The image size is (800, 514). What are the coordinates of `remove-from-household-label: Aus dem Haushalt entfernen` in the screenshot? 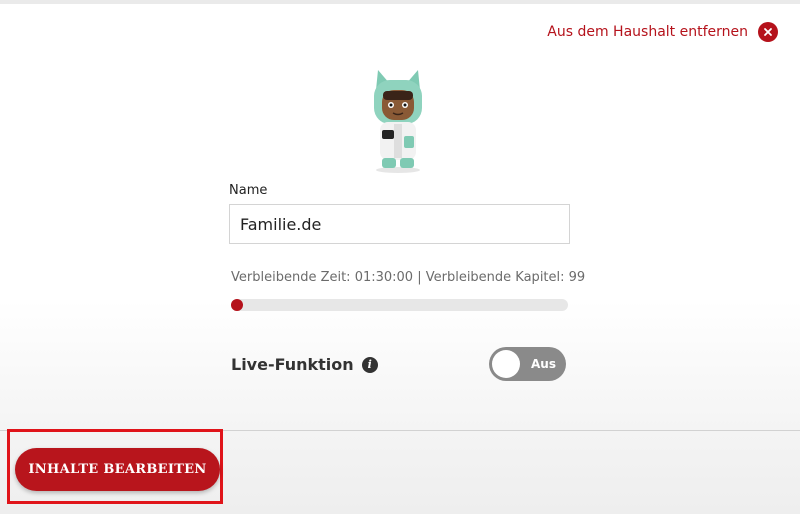 It's located at (647, 32).